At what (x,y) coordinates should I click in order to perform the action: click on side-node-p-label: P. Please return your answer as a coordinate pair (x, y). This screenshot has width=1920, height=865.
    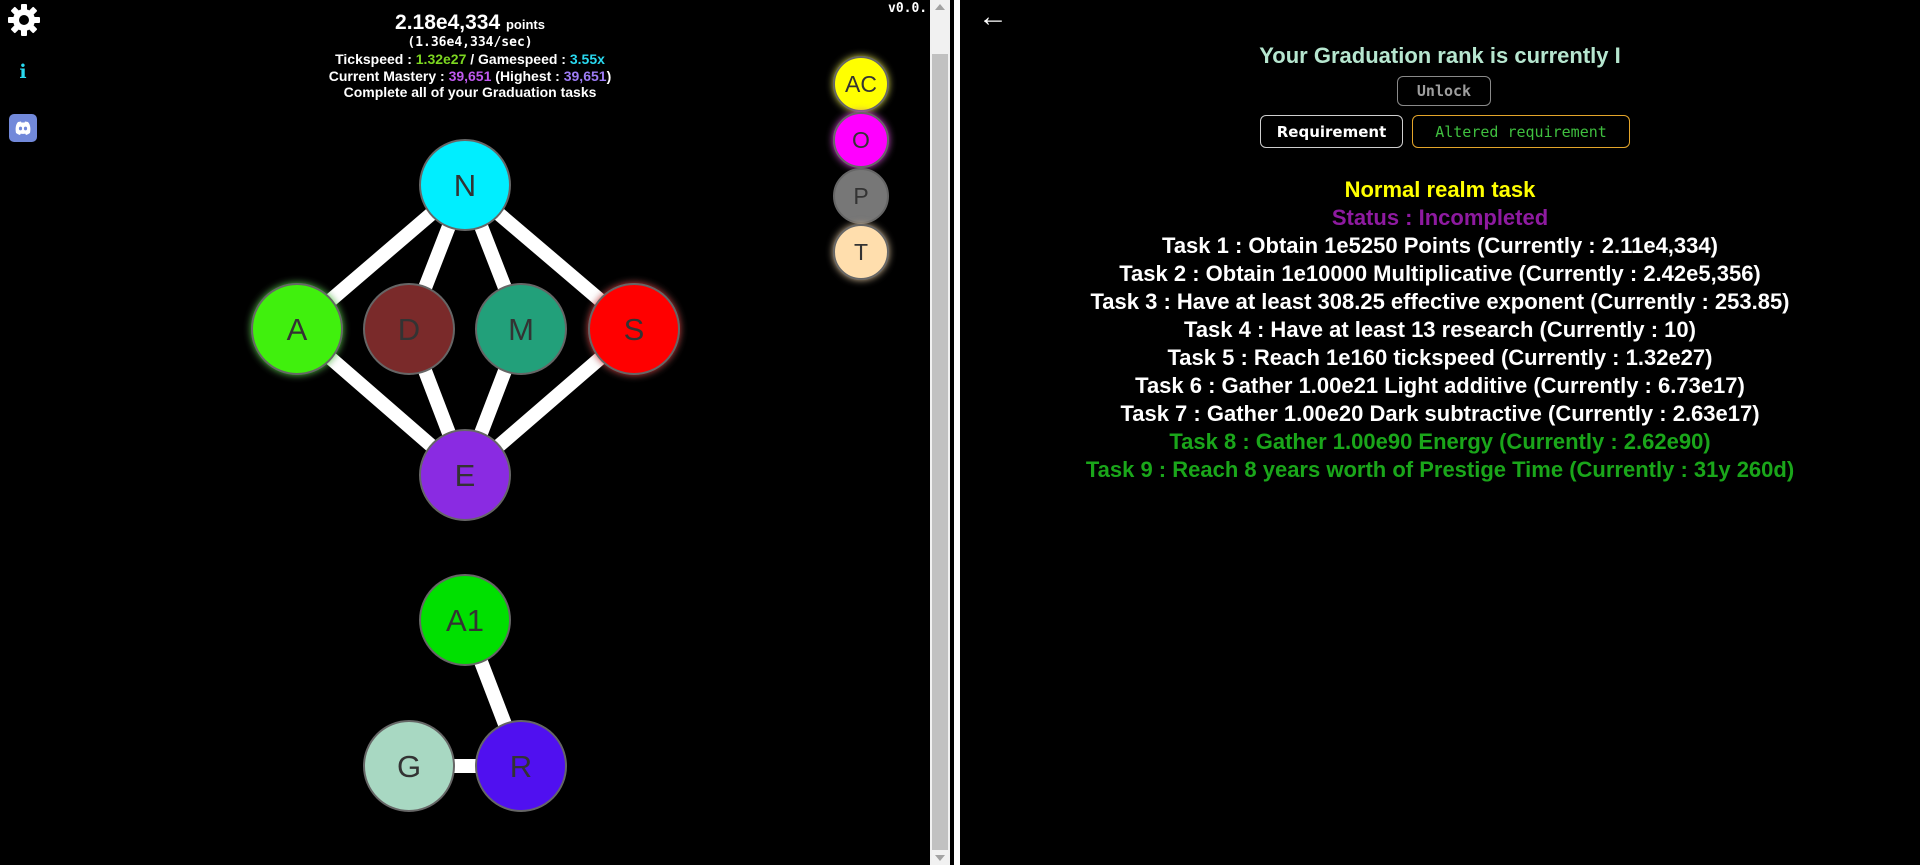
    Looking at the image, I should click on (860, 196).